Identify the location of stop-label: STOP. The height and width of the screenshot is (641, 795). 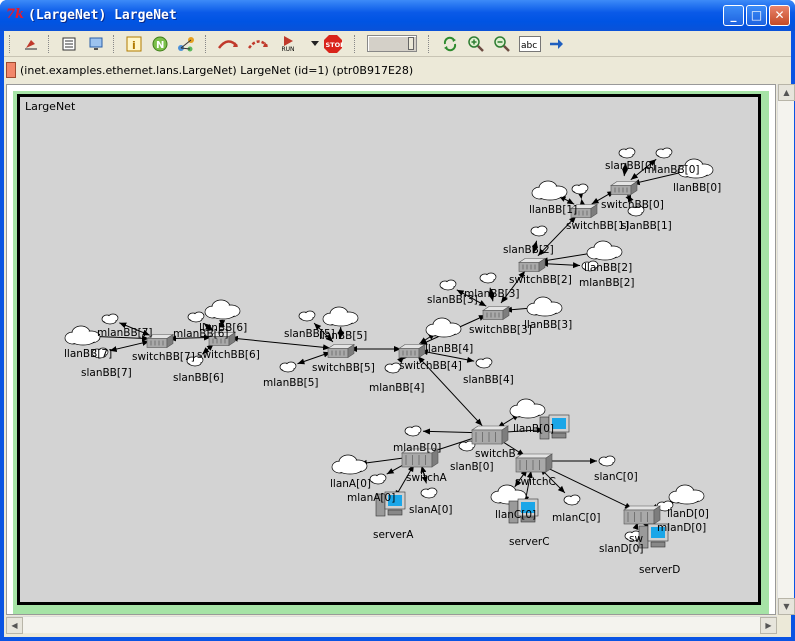
(335, 45).